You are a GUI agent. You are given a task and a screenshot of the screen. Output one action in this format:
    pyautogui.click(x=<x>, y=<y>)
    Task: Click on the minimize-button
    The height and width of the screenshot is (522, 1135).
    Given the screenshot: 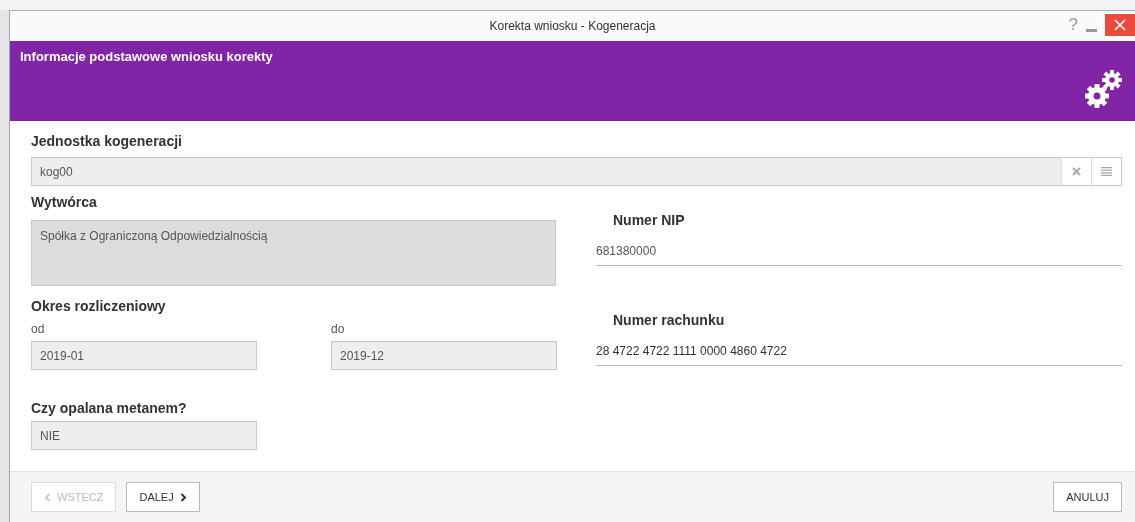 What is the action you would take?
    pyautogui.click(x=1091, y=31)
    